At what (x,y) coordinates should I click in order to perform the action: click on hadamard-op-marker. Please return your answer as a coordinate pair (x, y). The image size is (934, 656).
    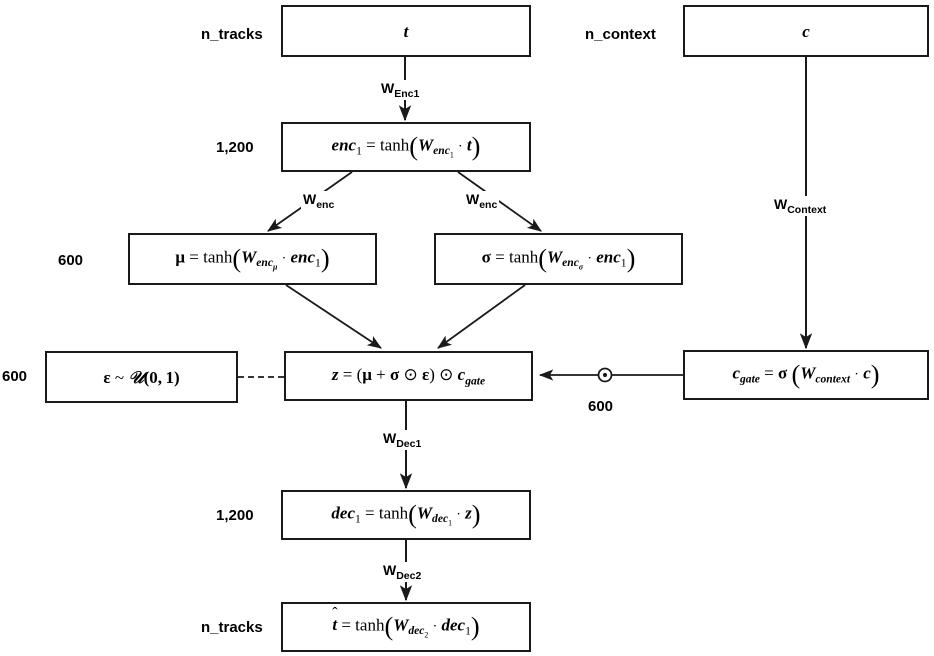
    Looking at the image, I should click on (605, 375).